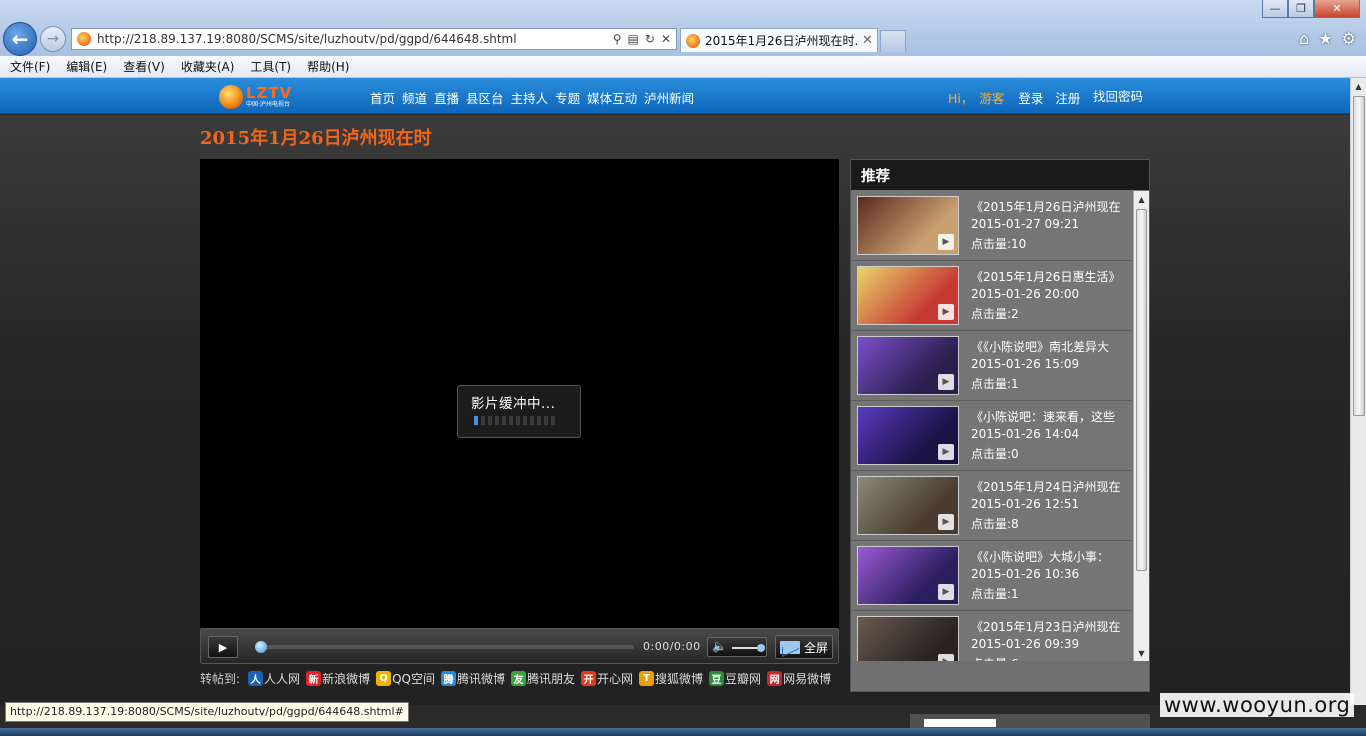 The width and height of the screenshot is (1366, 736). I want to click on nav-hosts: 主持人, so click(530, 97).